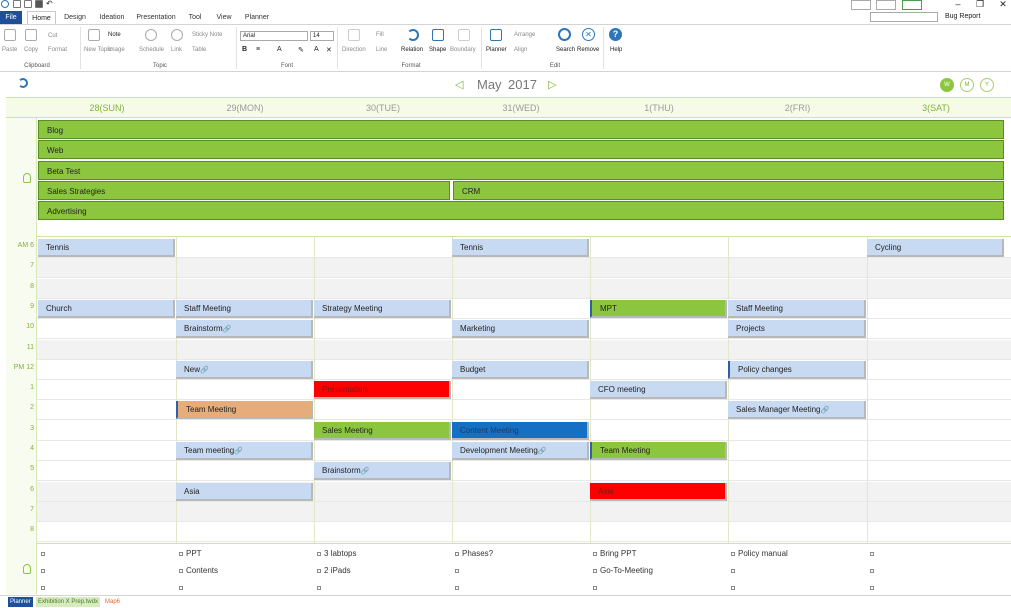 Image resolution: width=1011 pixels, height=608 pixels. I want to click on tab-design: Design, so click(75, 17).